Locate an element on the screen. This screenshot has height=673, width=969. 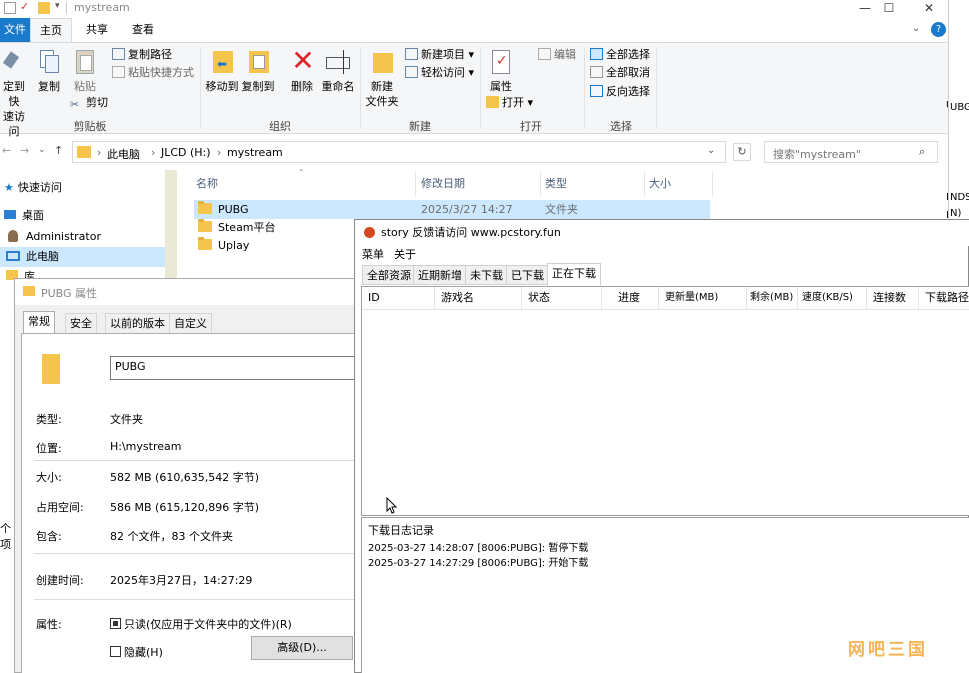
ribbon-collapse-icon: ⌄ is located at coordinates (916, 28).